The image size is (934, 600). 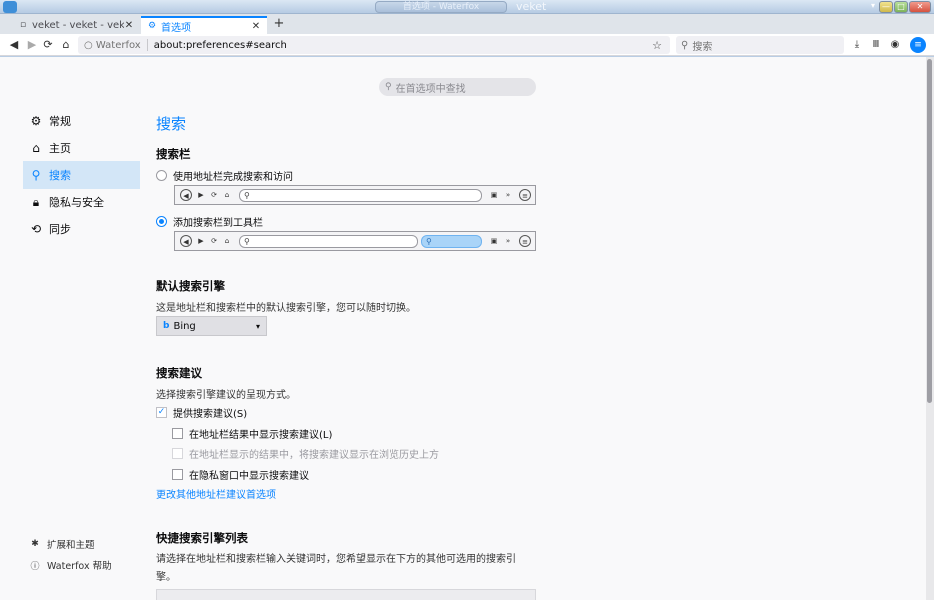 I want to click on site-identity: ○ Waterfox, so click(x=112, y=45).